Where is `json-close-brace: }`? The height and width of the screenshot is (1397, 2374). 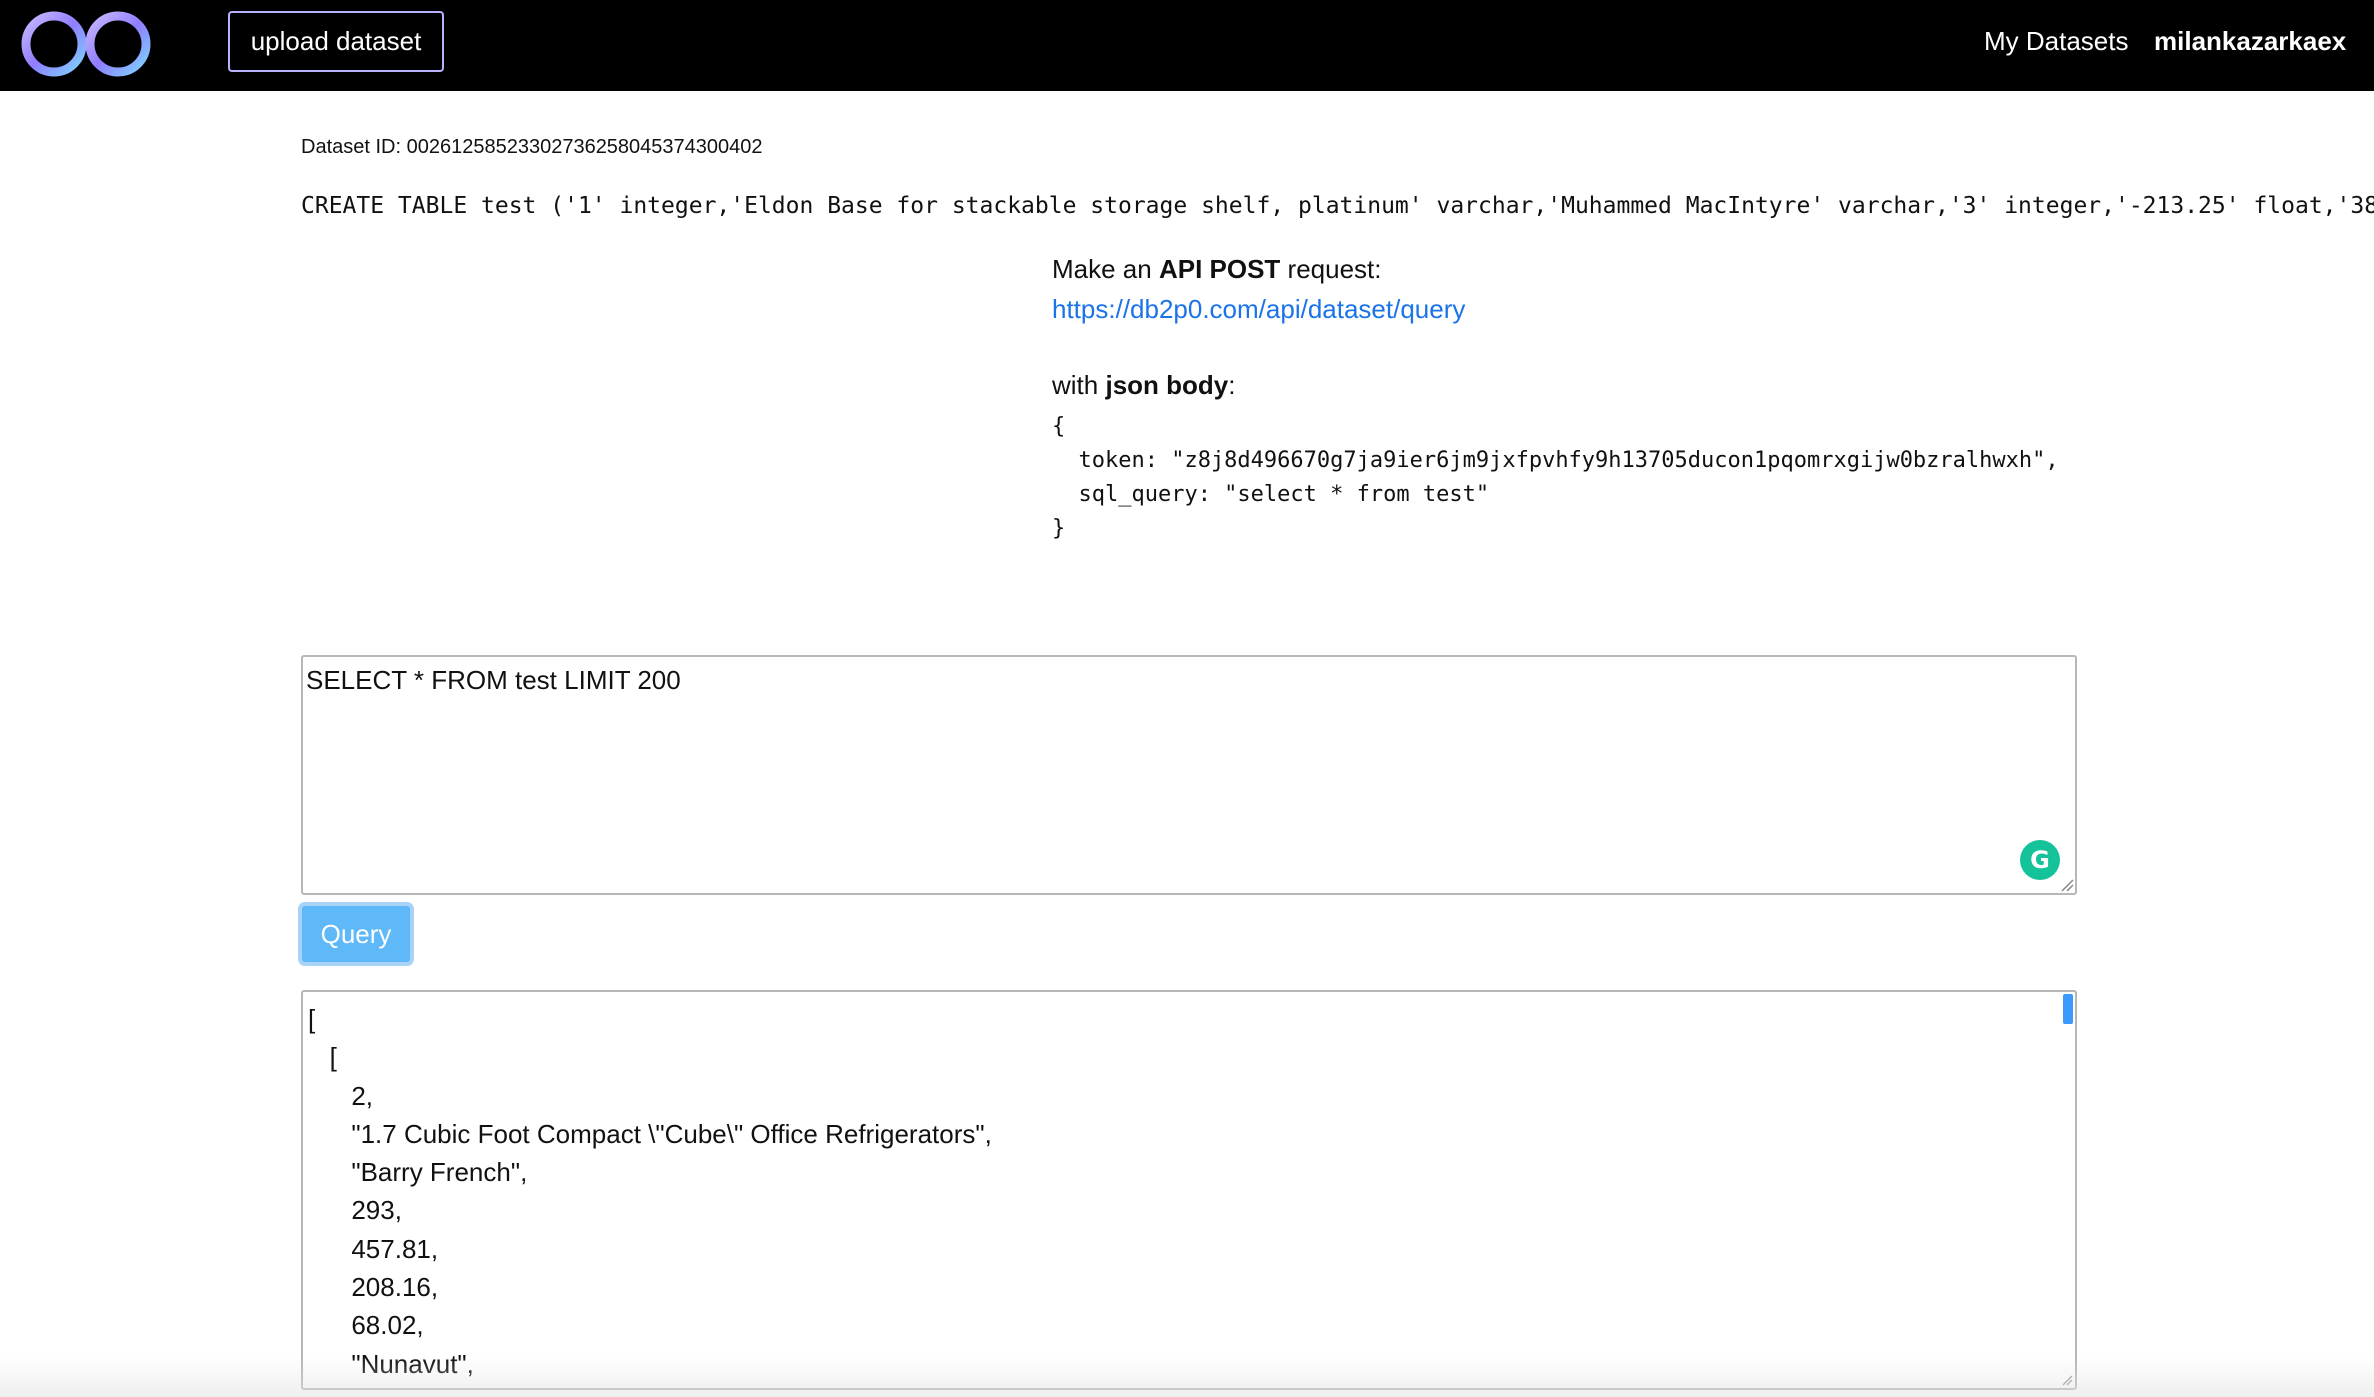 json-close-brace: } is located at coordinates (1059, 528).